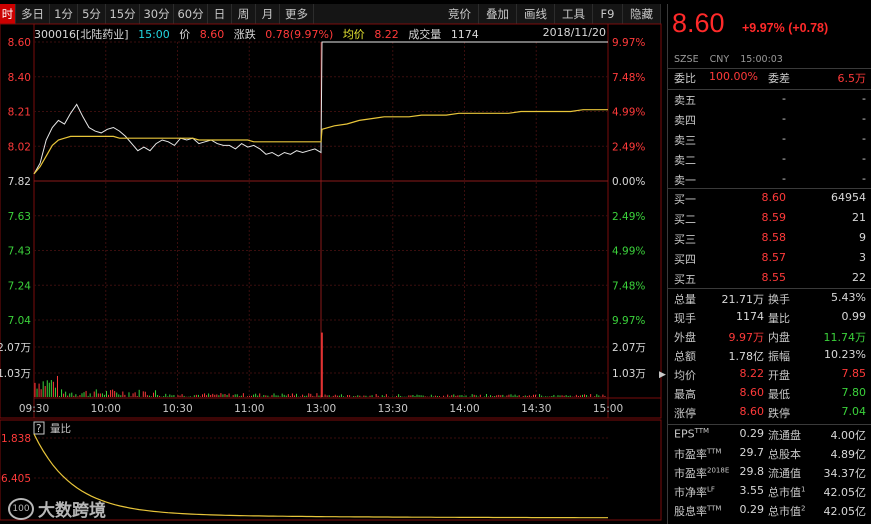 This screenshot has height=524, width=871. I want to click on fund-label-sup: TTM, so click(714, 451).